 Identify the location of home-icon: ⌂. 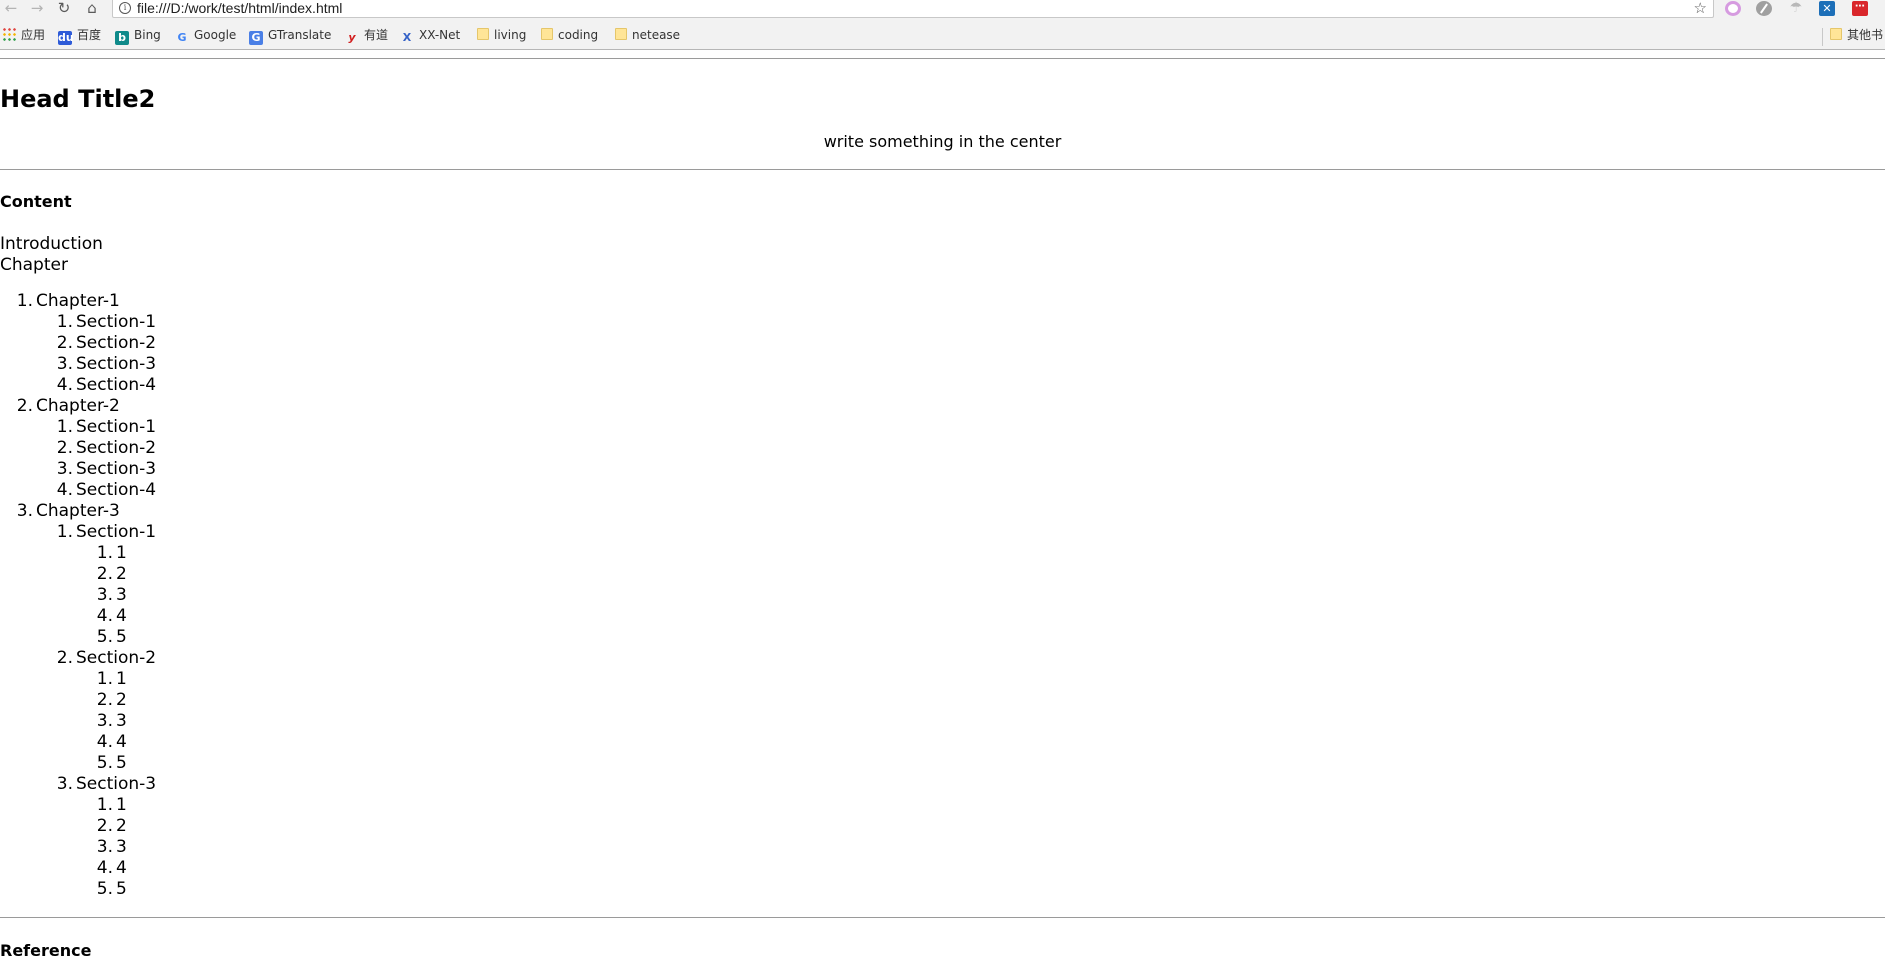
(92, 8).